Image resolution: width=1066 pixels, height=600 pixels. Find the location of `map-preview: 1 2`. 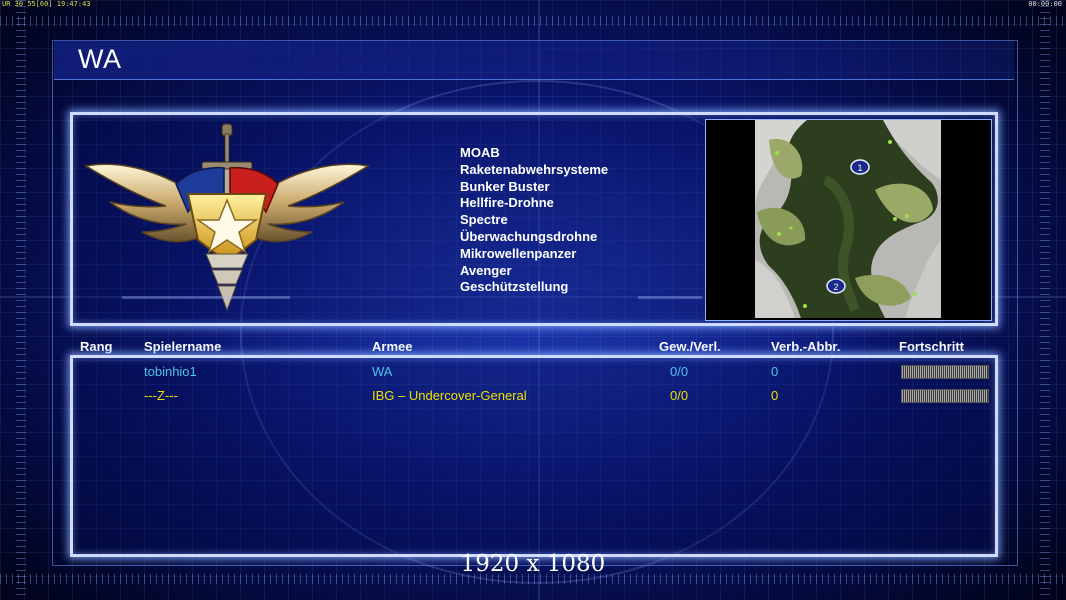

map-preview: 1 2 is located at coordinates (848, 219).